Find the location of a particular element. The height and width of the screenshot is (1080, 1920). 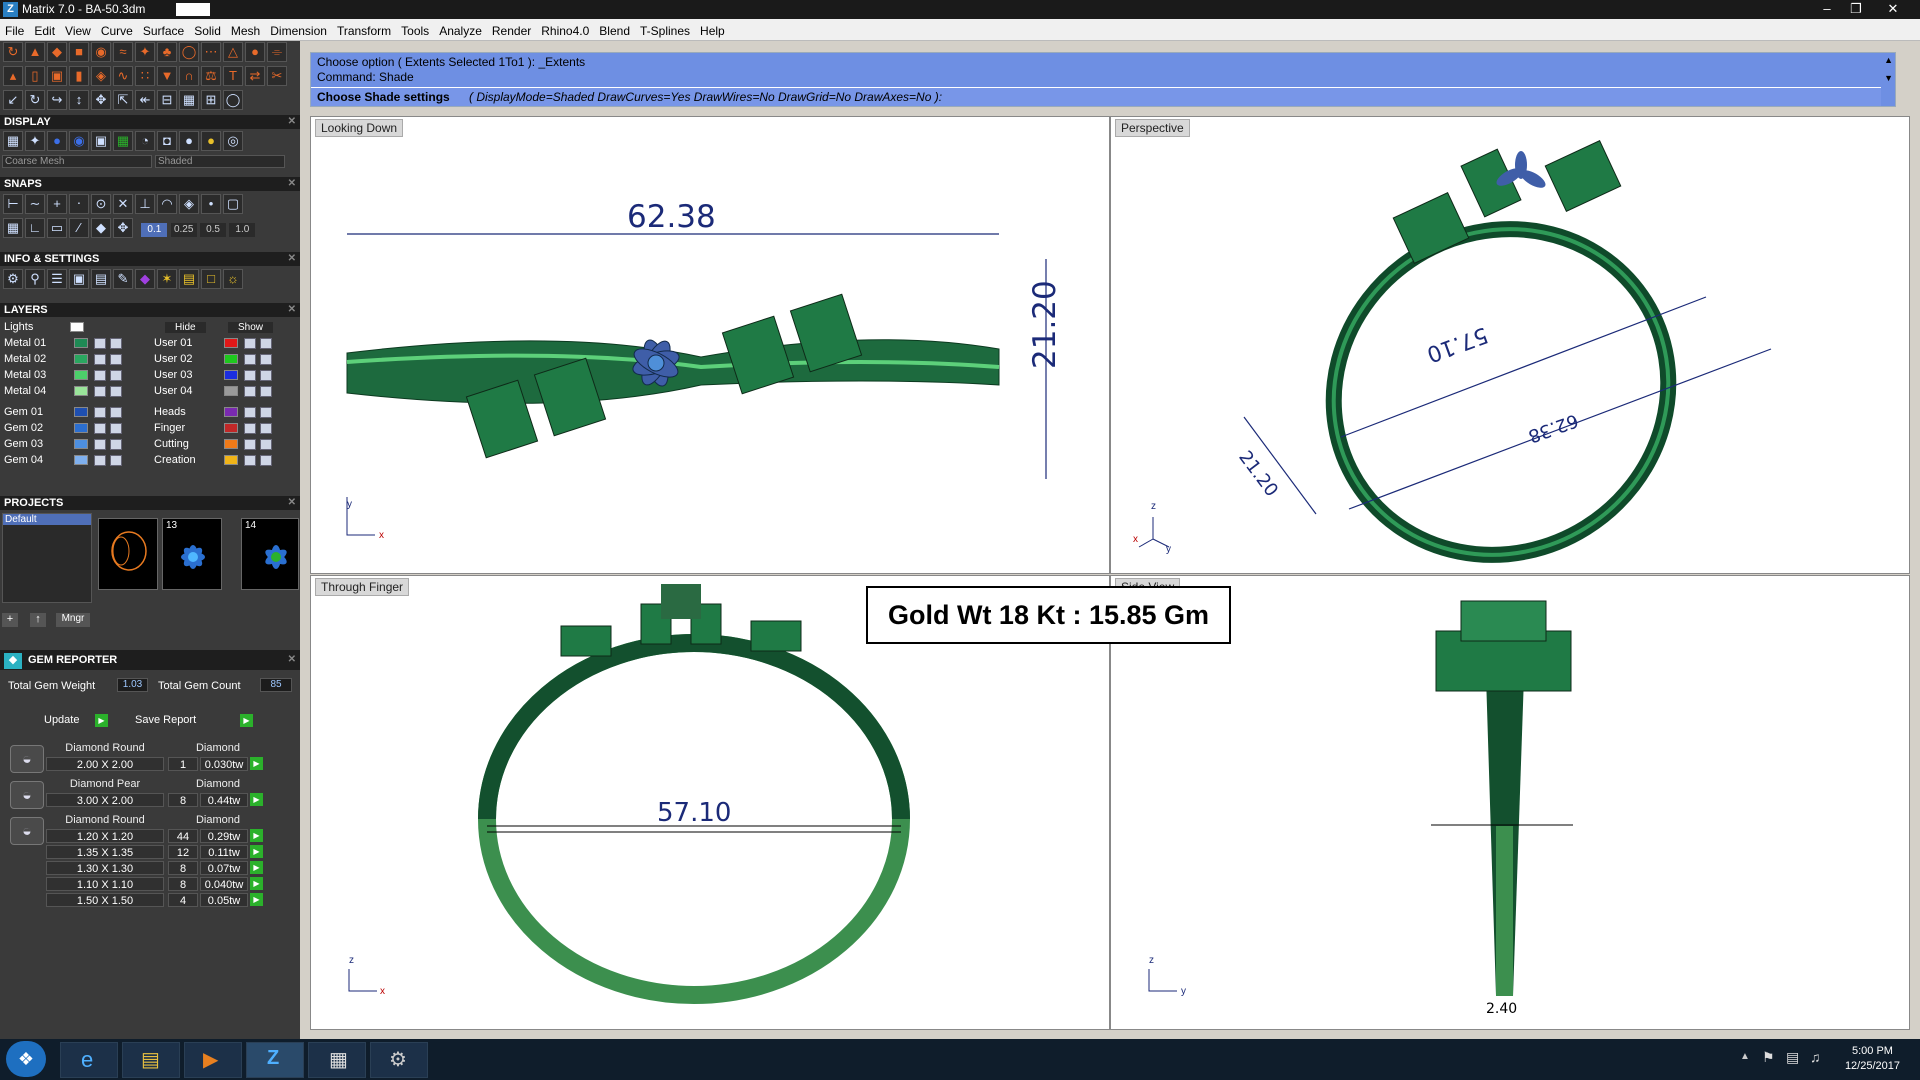

media-taskbar-button: ▶ is located at coordinates (213, 1060).